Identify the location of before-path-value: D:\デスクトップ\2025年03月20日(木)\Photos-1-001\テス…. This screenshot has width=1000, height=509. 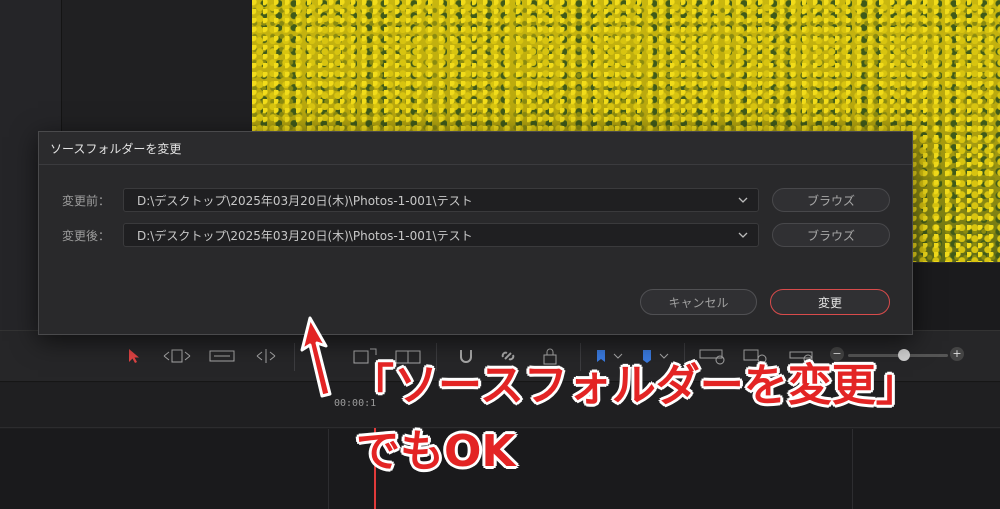
(305, 200).